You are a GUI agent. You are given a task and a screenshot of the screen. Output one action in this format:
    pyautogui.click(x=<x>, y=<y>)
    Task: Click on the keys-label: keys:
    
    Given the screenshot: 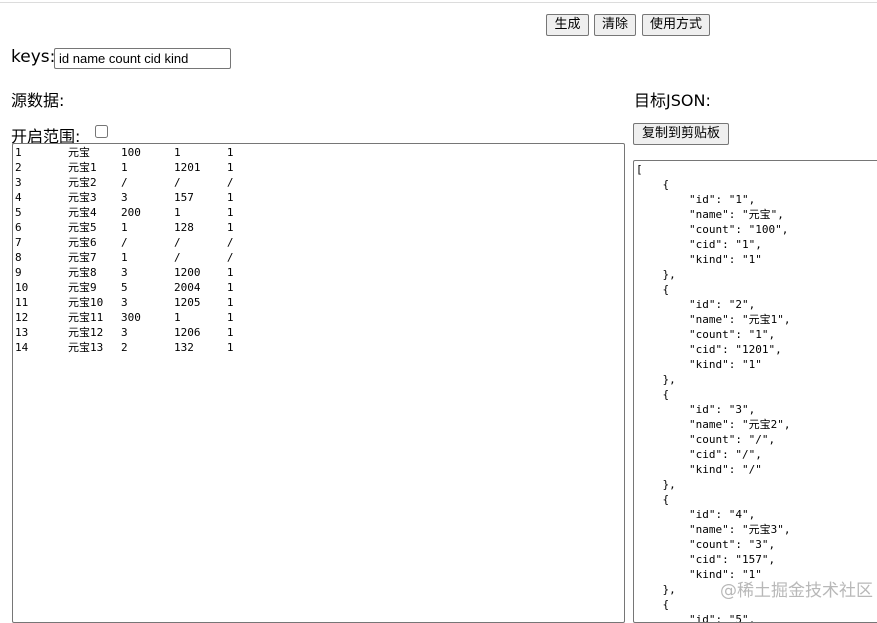 What is the action you would take?
    pyautogui.click(x=33, y=57)
    